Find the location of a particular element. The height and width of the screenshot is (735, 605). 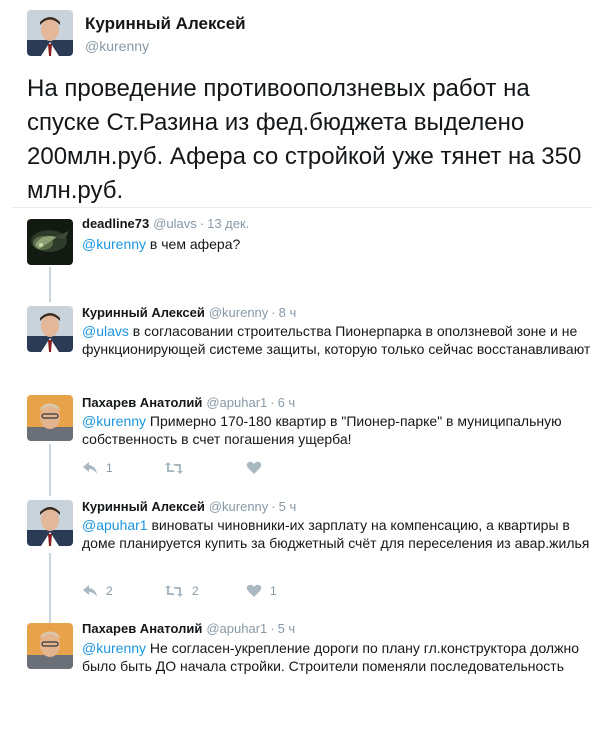

timestamp: 13 дек. is located at coordinates (228, 223).